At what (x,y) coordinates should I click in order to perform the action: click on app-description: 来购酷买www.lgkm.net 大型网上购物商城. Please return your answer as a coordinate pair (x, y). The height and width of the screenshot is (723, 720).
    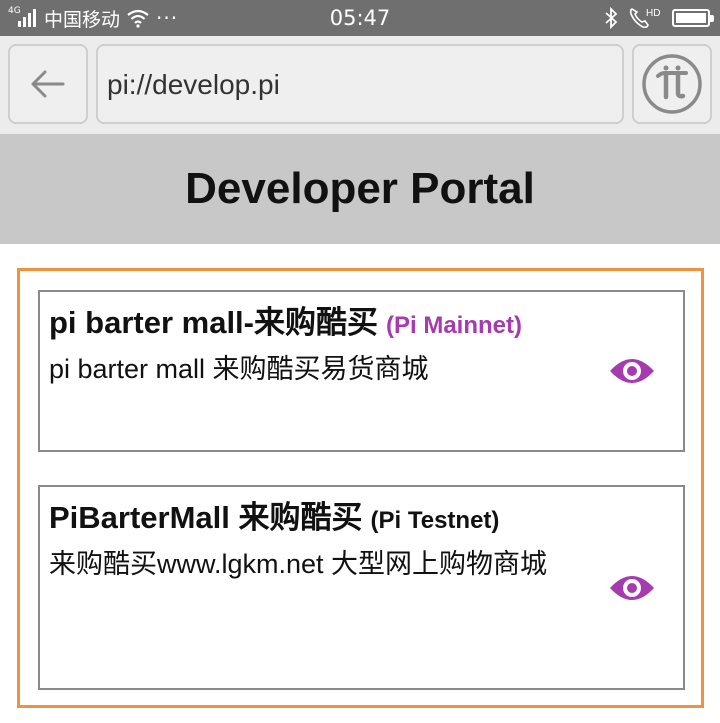
    Looking at the image, I should click on (298, 564).